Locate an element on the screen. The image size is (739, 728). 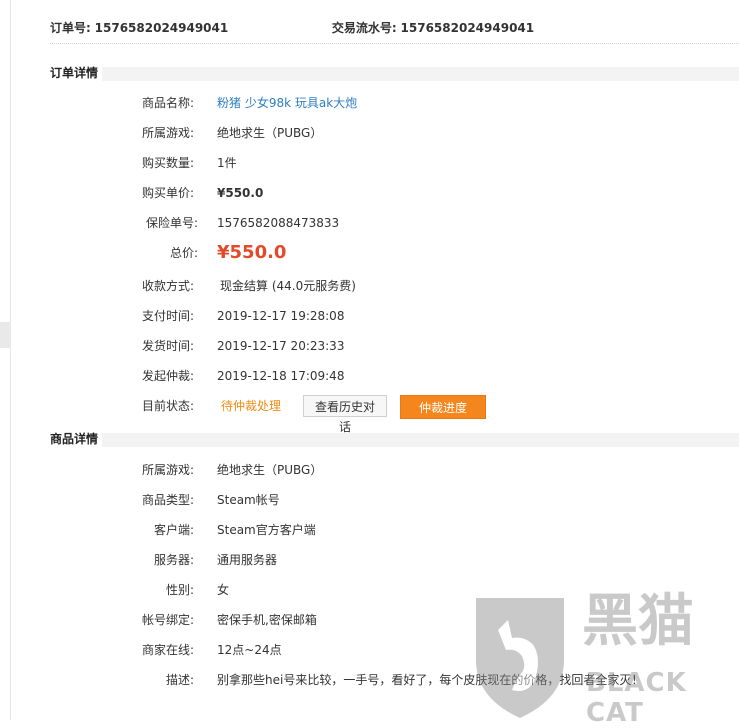
total-price: ¥550.0 is located at coordinates (252, 252).